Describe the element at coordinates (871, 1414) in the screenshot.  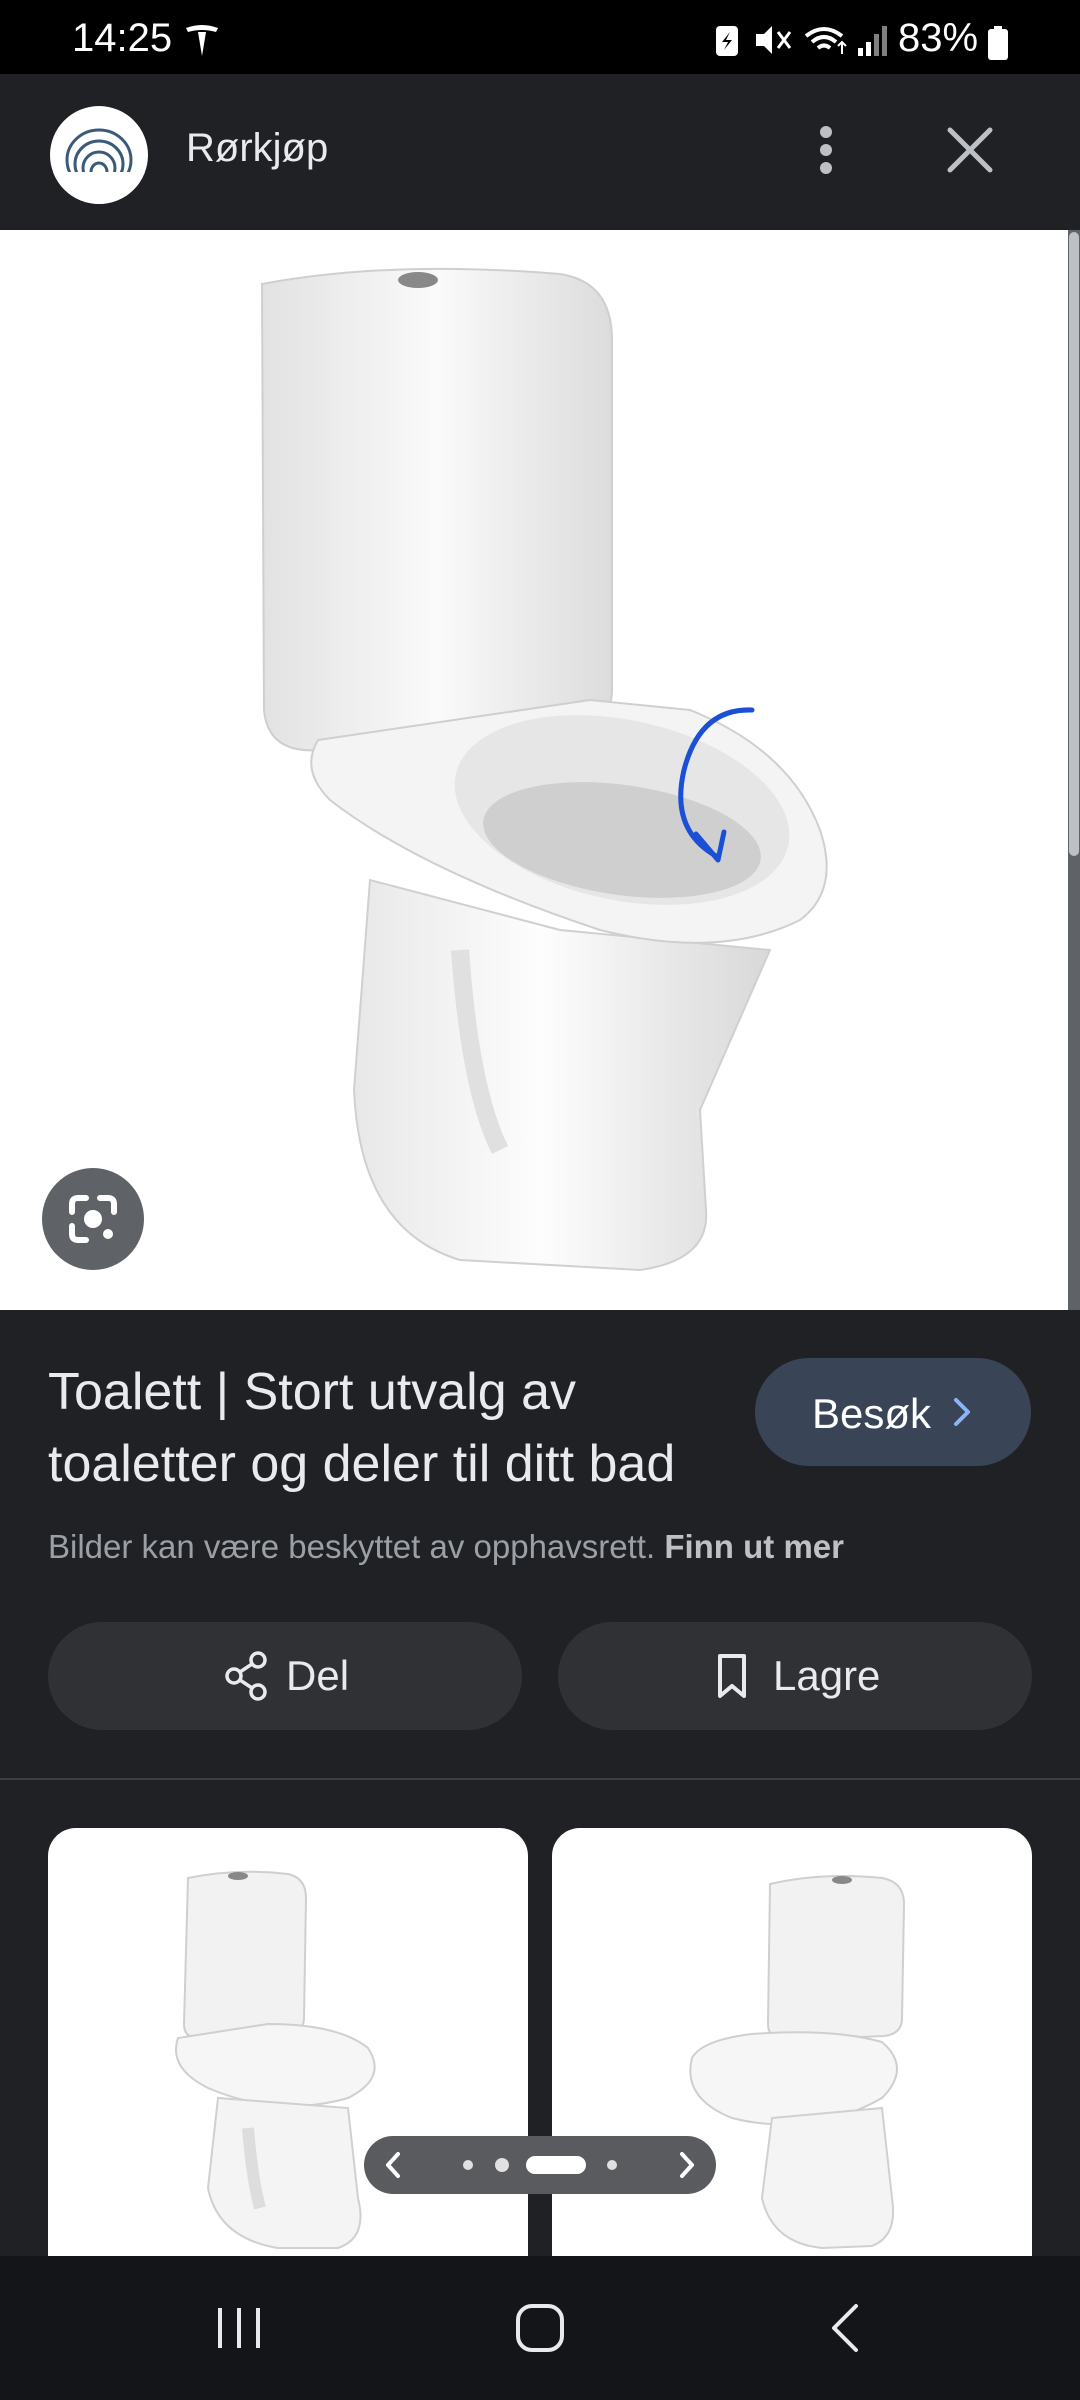
I see `visit-label: Besøk` at that location.